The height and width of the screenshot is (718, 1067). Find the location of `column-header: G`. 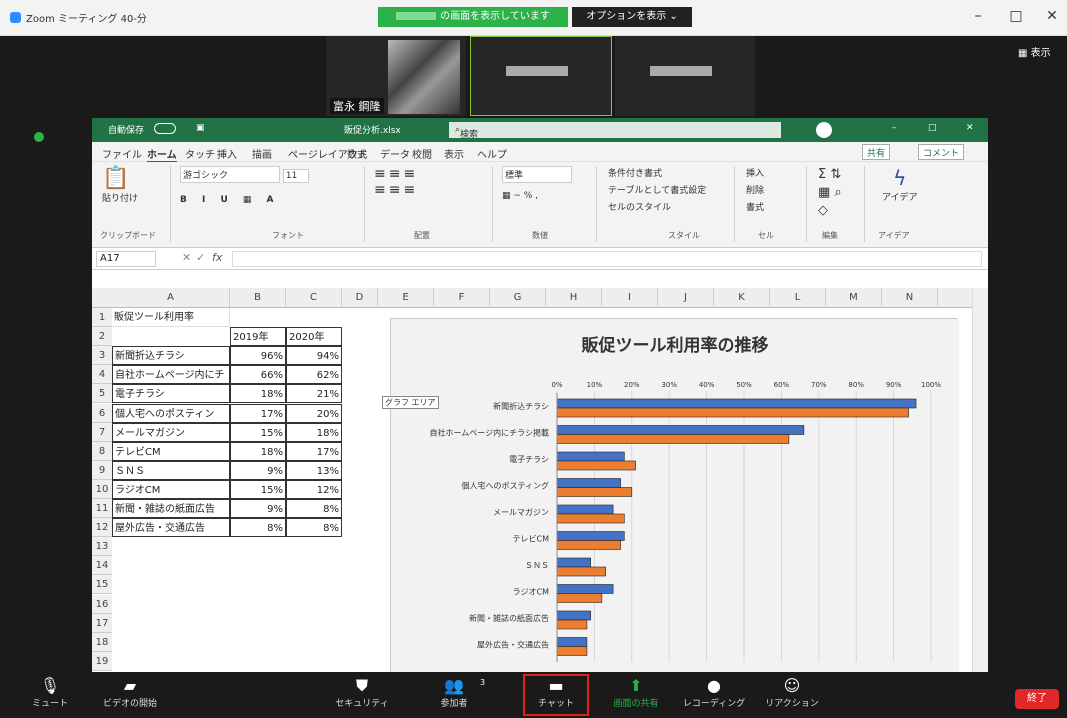

column-header: G is located at coordinates (518, 298).